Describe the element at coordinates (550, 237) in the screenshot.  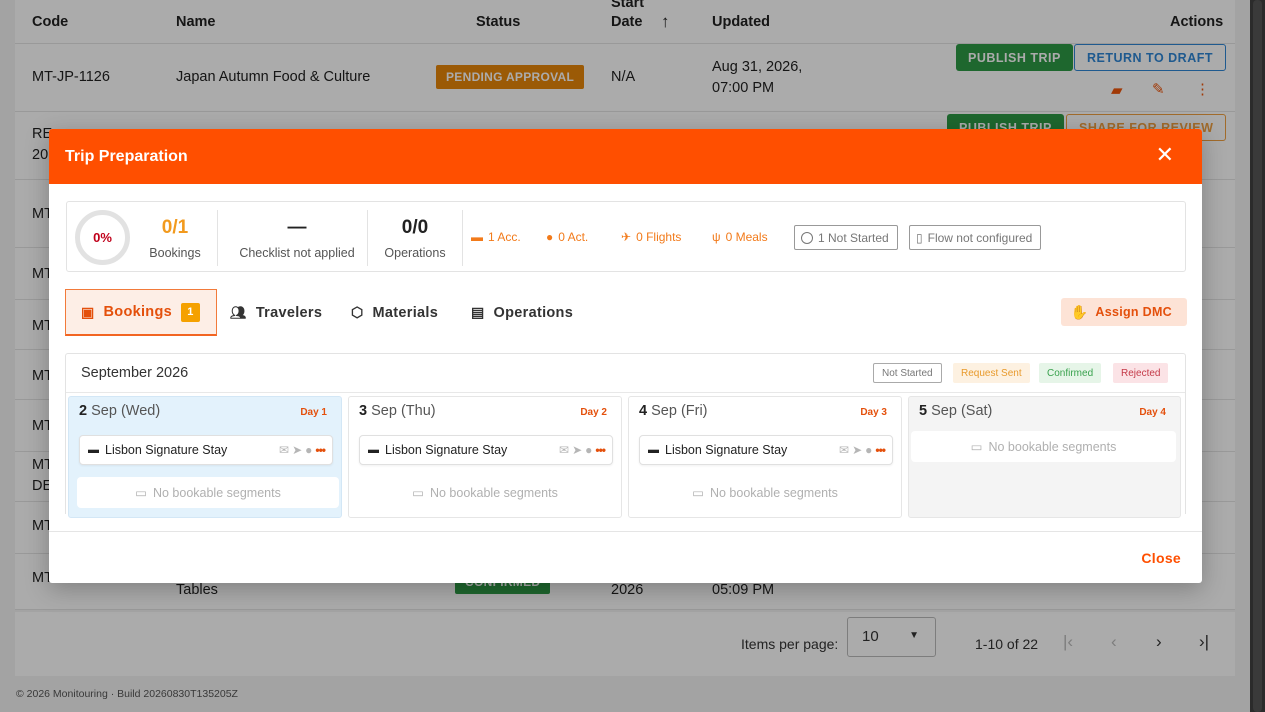
I see `location-pin-icon: ●` at that location.